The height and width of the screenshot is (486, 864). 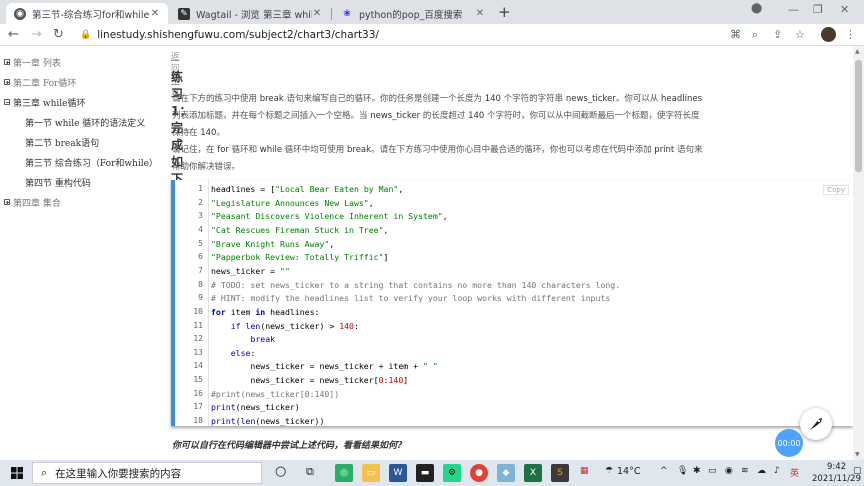 I want to click on window-close-icon: ✕, so click(x=844, y=9).